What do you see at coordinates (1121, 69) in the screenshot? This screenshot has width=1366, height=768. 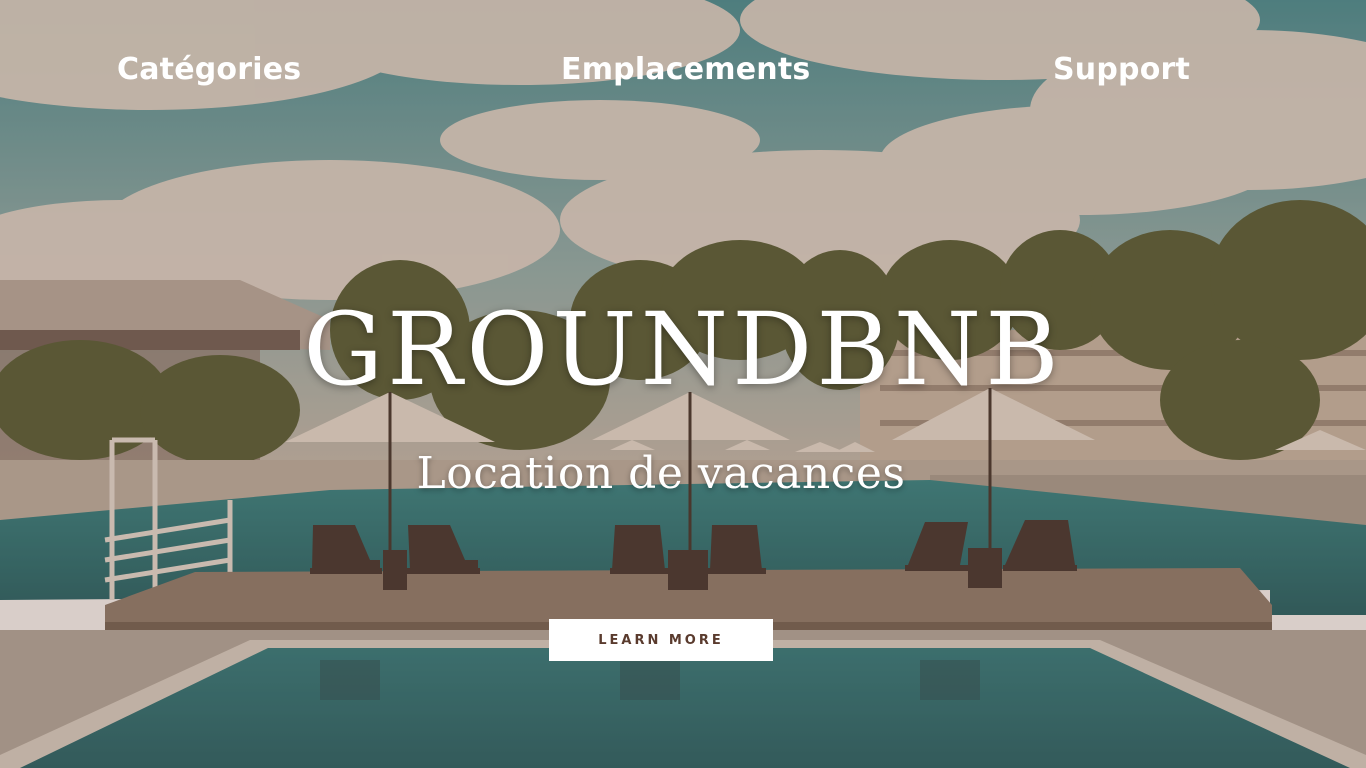 I see `nav-link-support: Support` at bounding box center [1121, 69].